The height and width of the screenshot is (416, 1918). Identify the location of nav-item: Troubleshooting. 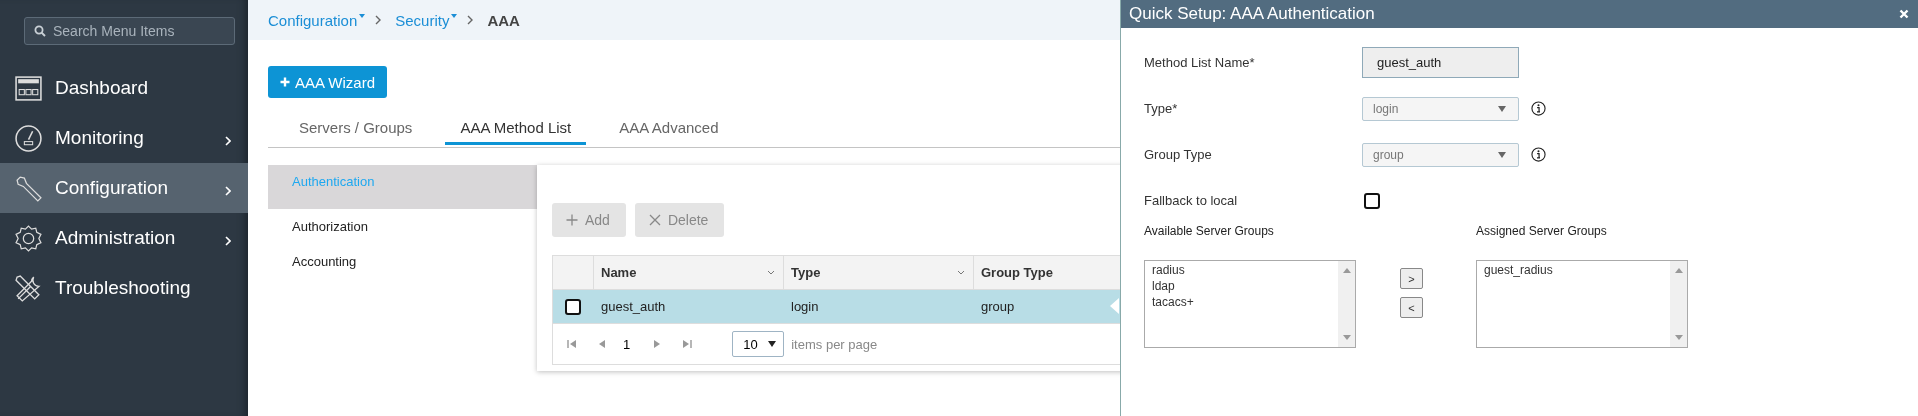
(124, 288).